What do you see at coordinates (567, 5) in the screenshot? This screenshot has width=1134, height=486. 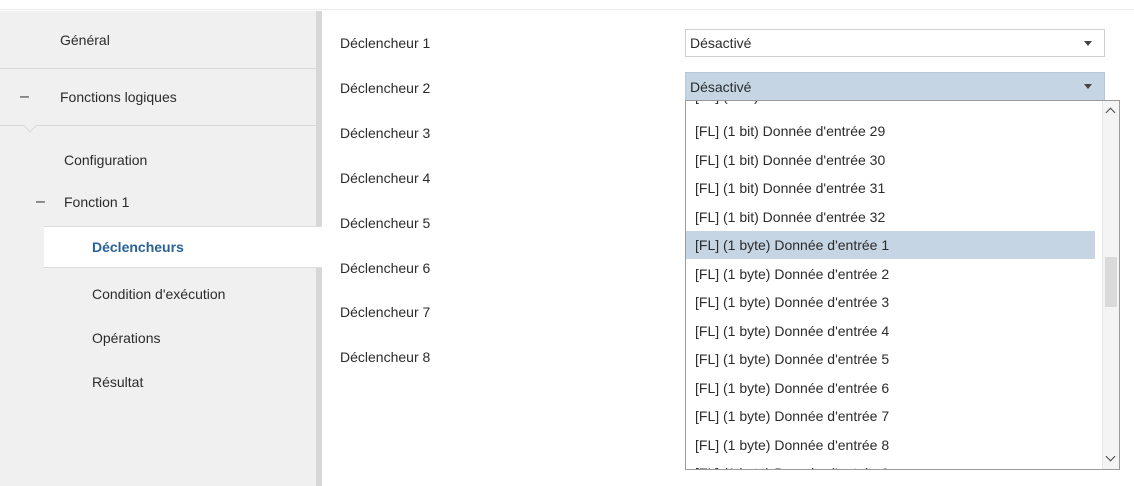 I see `top-border` at bounding box center [567, 5].